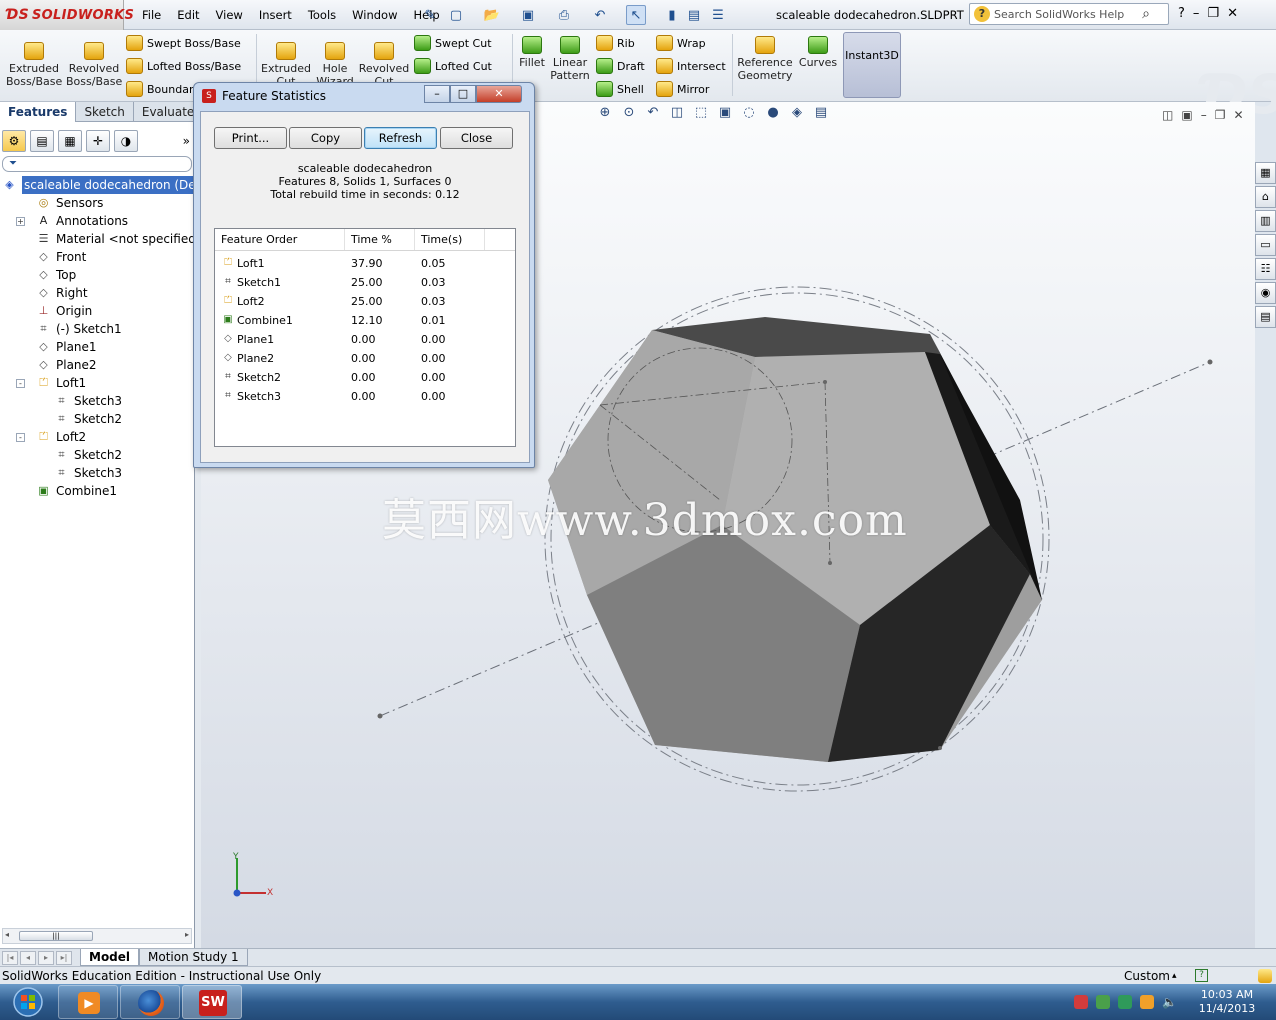 The height and width of the screenshot is (1020, 1276). I want to click on menu-insert: Insert, so click(275, 15).